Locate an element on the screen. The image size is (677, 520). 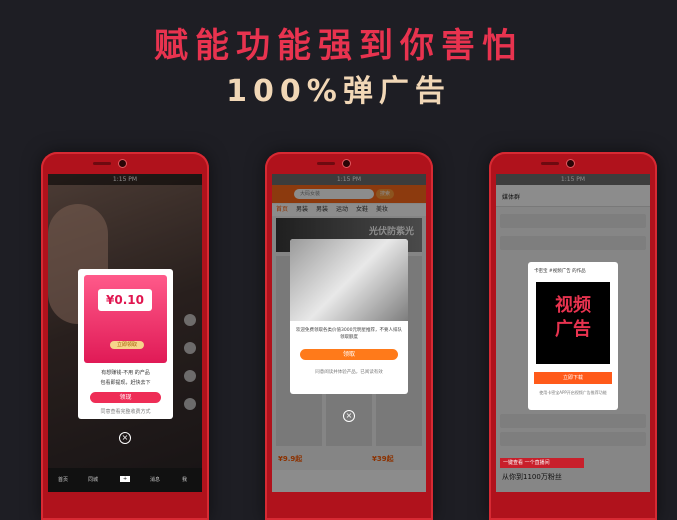
bottom-tabbar: 首页 同城 + 消息 我 is located at coordinates (125, 480).